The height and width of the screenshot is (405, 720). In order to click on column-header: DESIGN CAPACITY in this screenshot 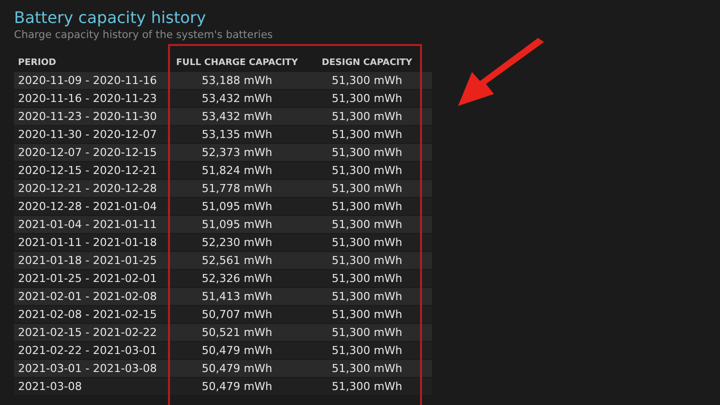, I will do `click(367, 63)`.